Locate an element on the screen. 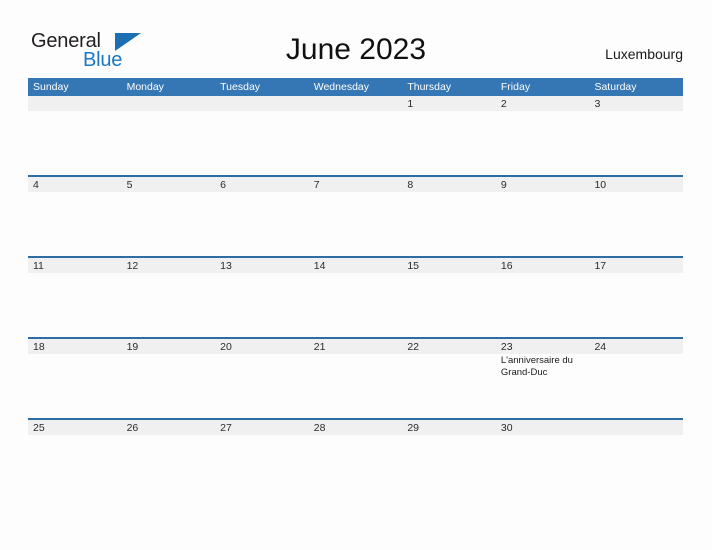 The height and width of the screenshot is (550, 712). day-number: 6 is located at coordinates (223, 185).